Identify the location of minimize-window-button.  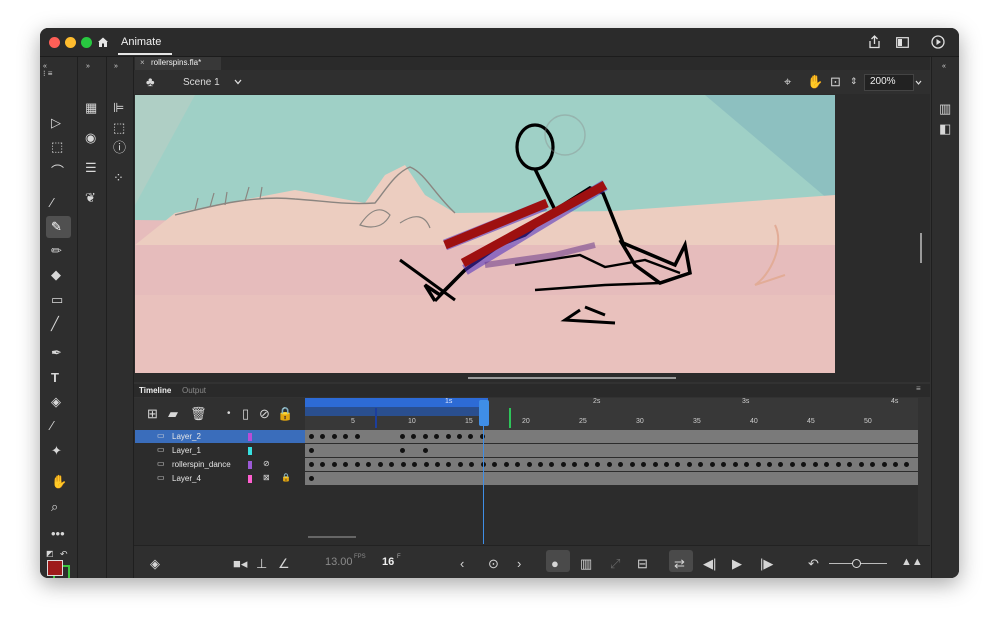
(70, 42).